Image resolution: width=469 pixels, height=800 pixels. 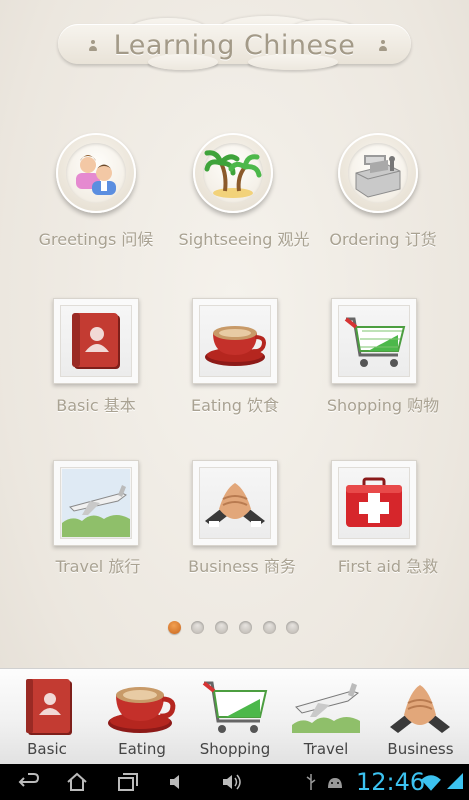 What do you see at coordinates (142, 749) in the screenshot?
I see `dock-eating-label: Eating` at bounding box center [142, 749].